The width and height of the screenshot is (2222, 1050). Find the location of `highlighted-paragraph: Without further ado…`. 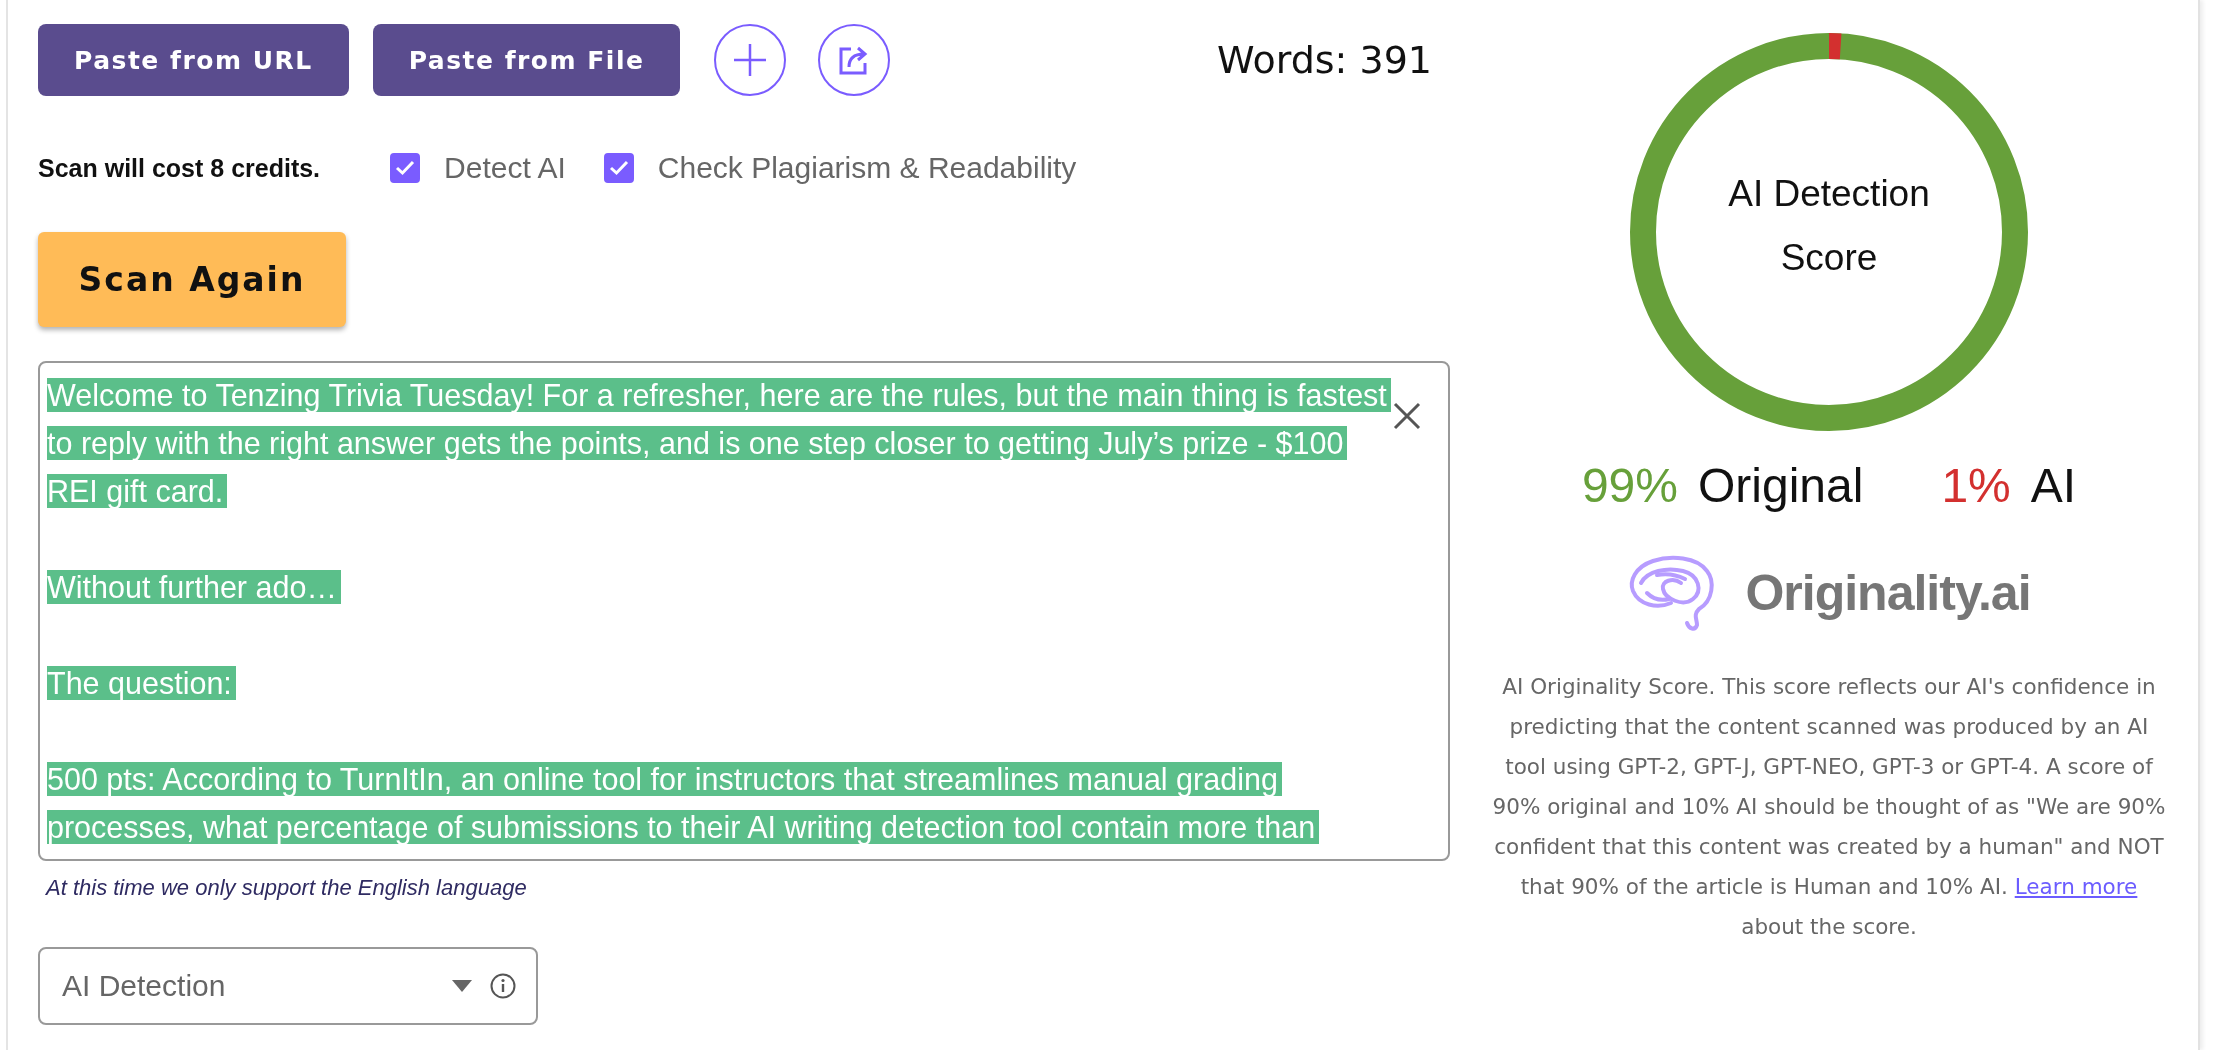

highlighted-paragraph: Without further ado… is located at coordinates (717, 587).